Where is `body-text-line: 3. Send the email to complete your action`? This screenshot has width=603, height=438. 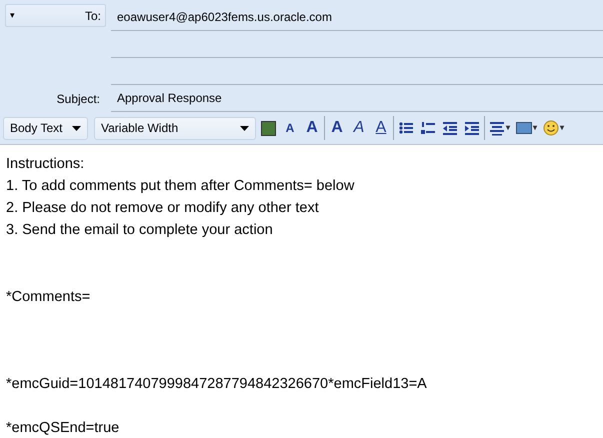
body-text-line: 3. Send the email to complete your action is located at coordinates (140, 230).